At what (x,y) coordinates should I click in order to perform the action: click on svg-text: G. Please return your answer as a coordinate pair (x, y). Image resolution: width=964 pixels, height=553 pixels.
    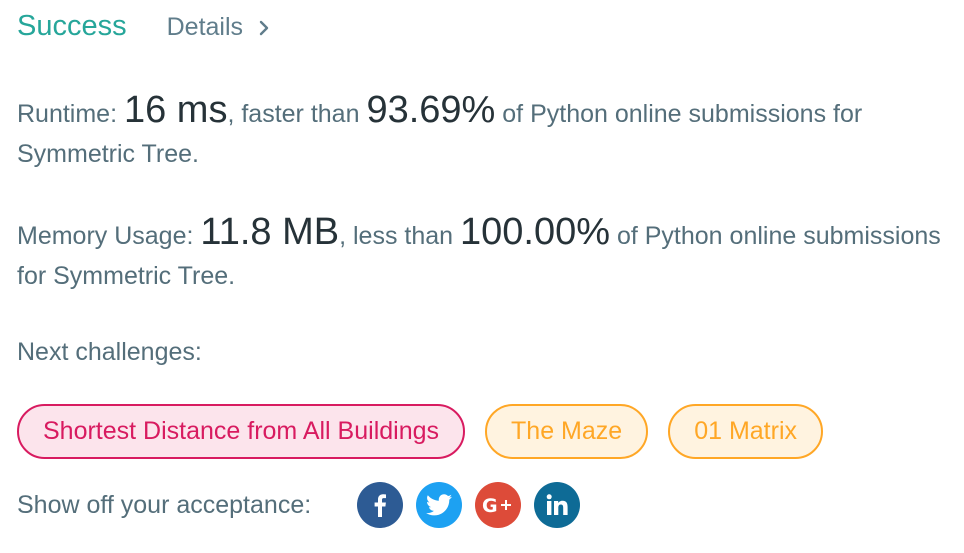
    Looking at the image, I should click on (490, 505).